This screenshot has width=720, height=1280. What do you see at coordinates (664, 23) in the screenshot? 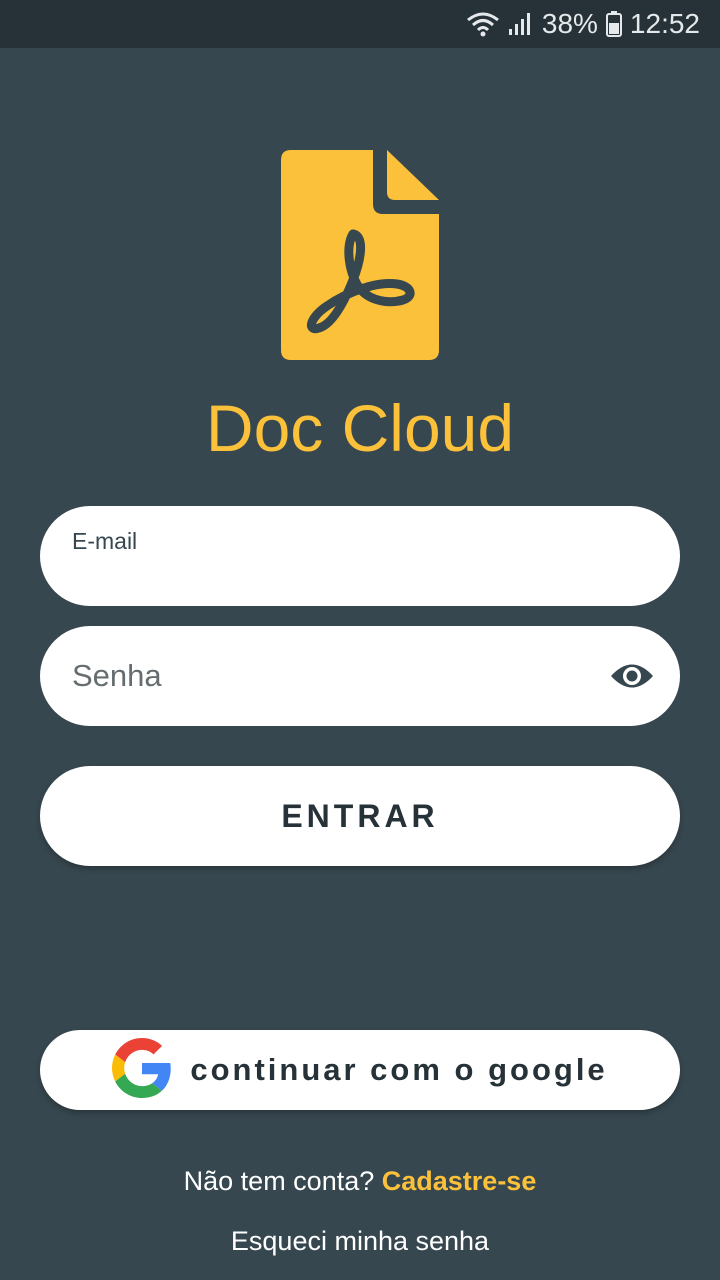
I see `clock: 12:52` at bounding box center [664, 23].